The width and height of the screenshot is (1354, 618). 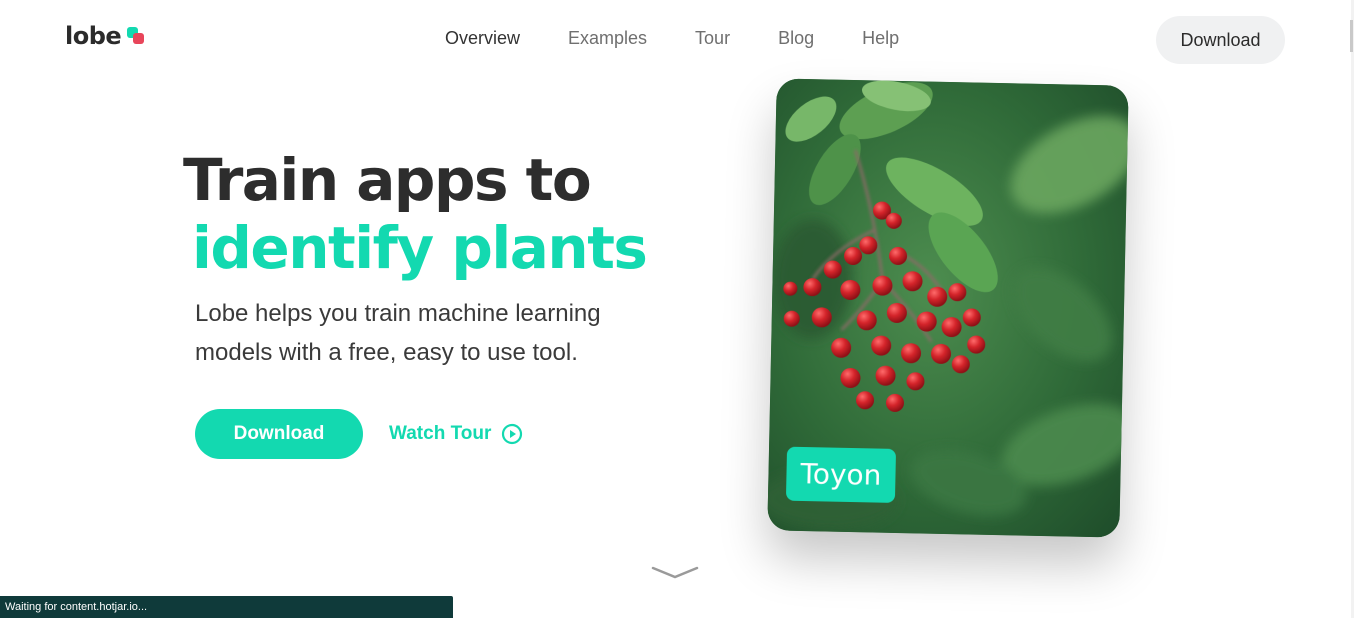 I want to click on nav-help: Help, so click(x=880, y=38).